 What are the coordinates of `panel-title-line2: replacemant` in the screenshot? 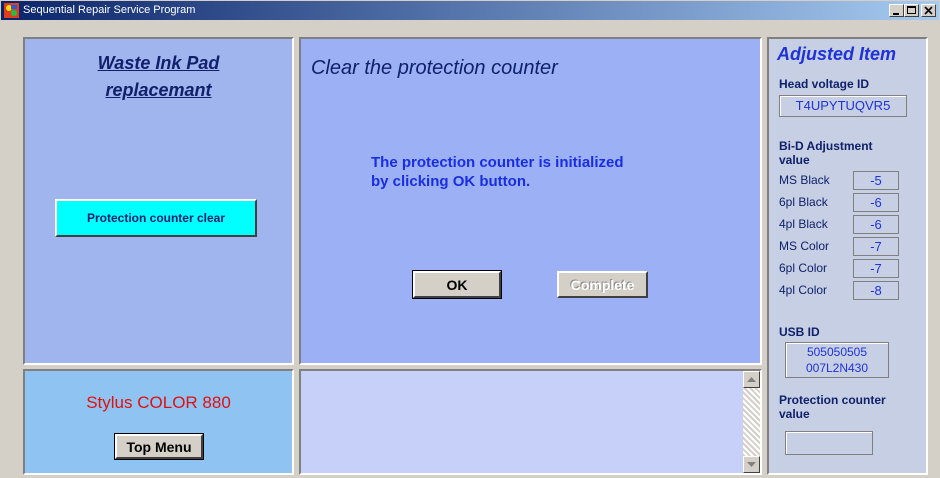 It's located at (158, 90).